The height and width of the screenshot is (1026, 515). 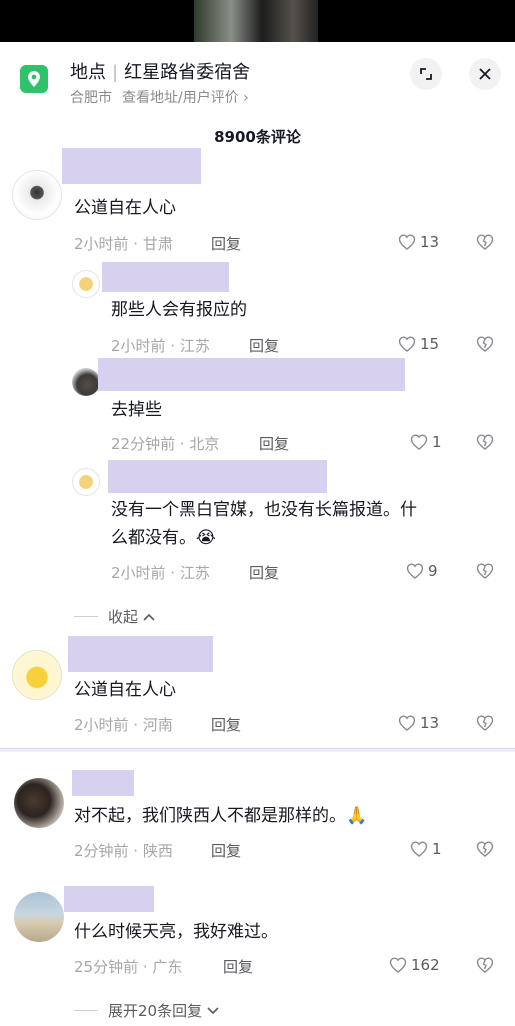 I want to click on video-preview, so click(x=257, y=21).